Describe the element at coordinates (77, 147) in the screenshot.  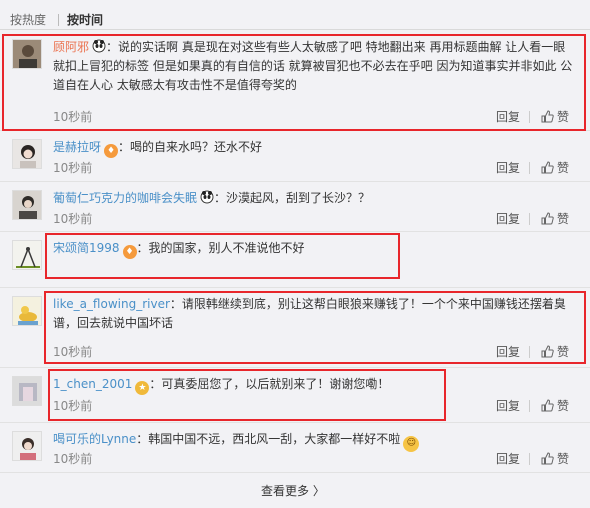
I see `username-link: 是赫拉呀` at that location.